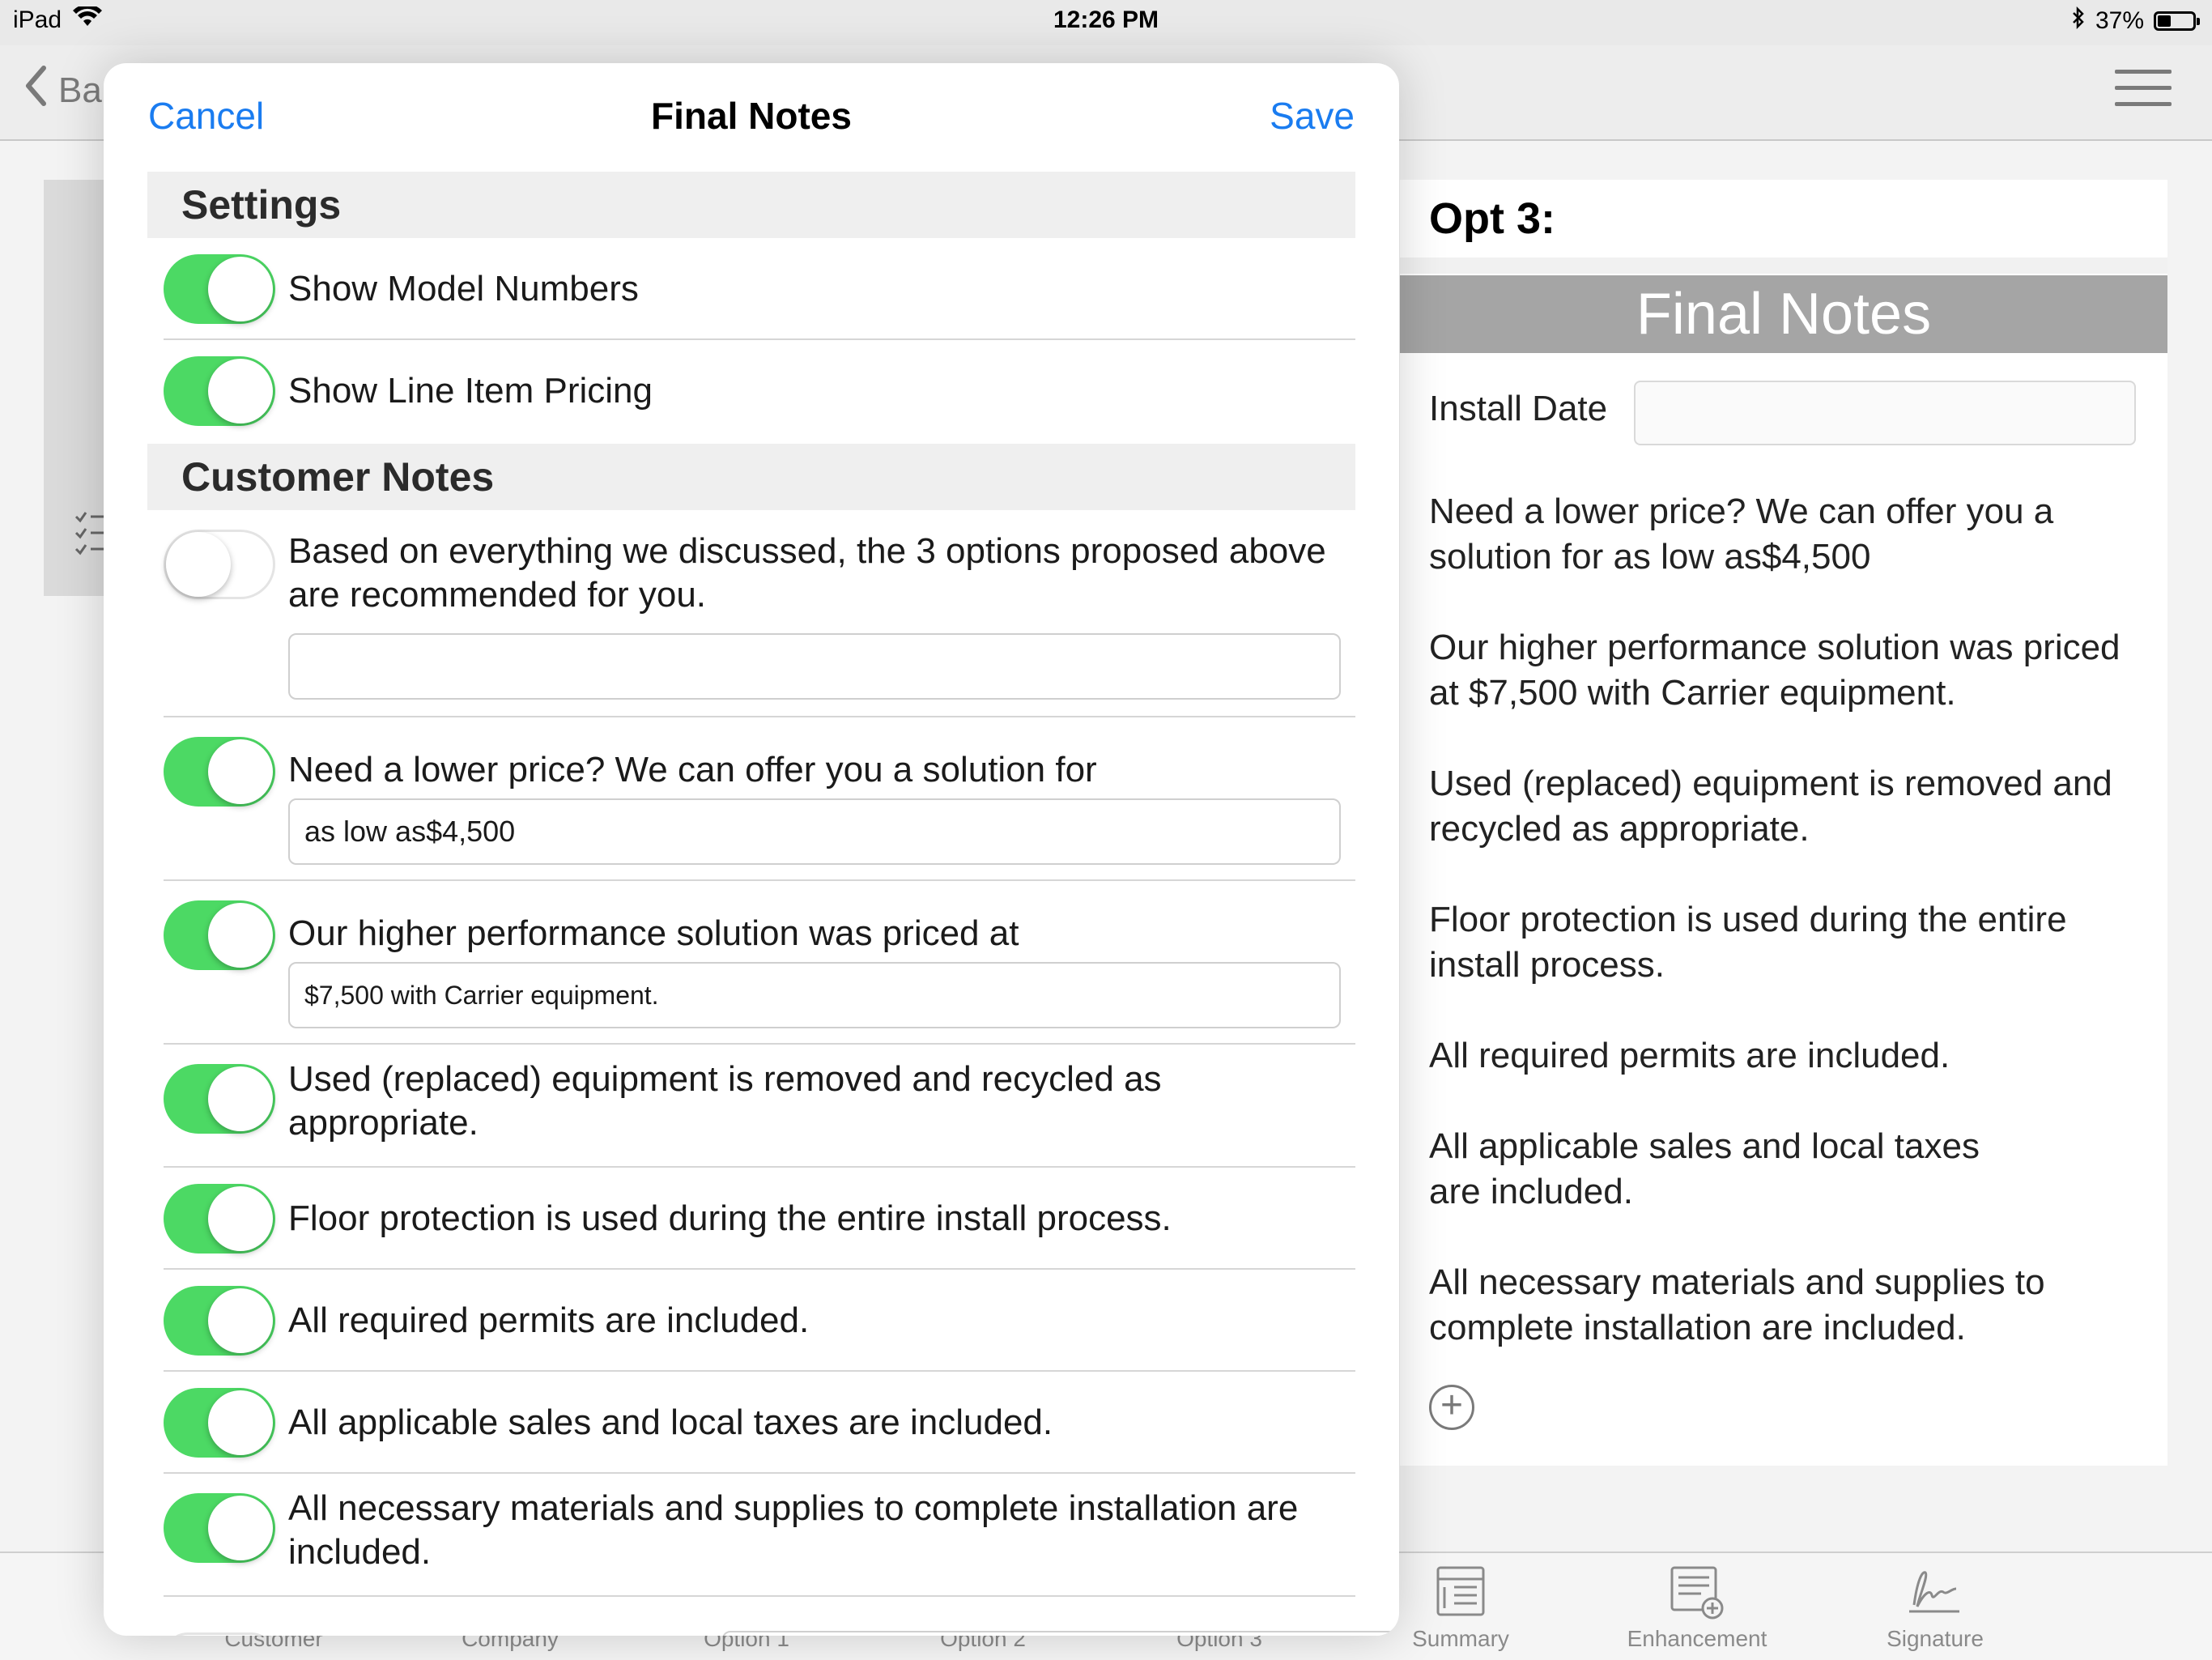 The image size is (2212, 1660). I want to click on option-title: Opt 3:, so click(1492, 218).